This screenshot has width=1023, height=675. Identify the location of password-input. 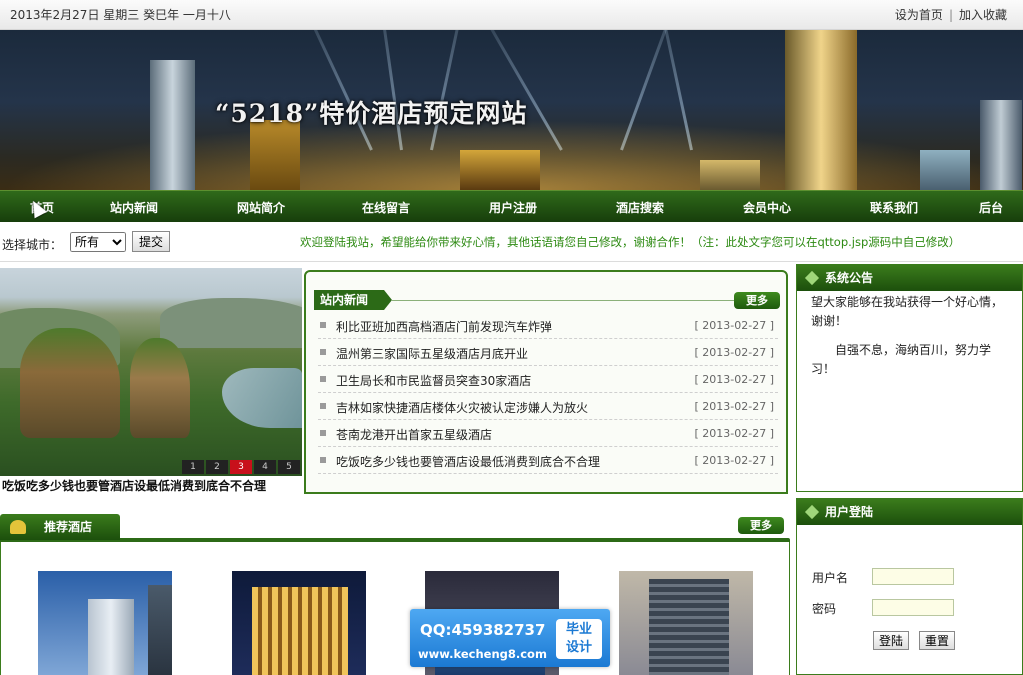
(913, 607).